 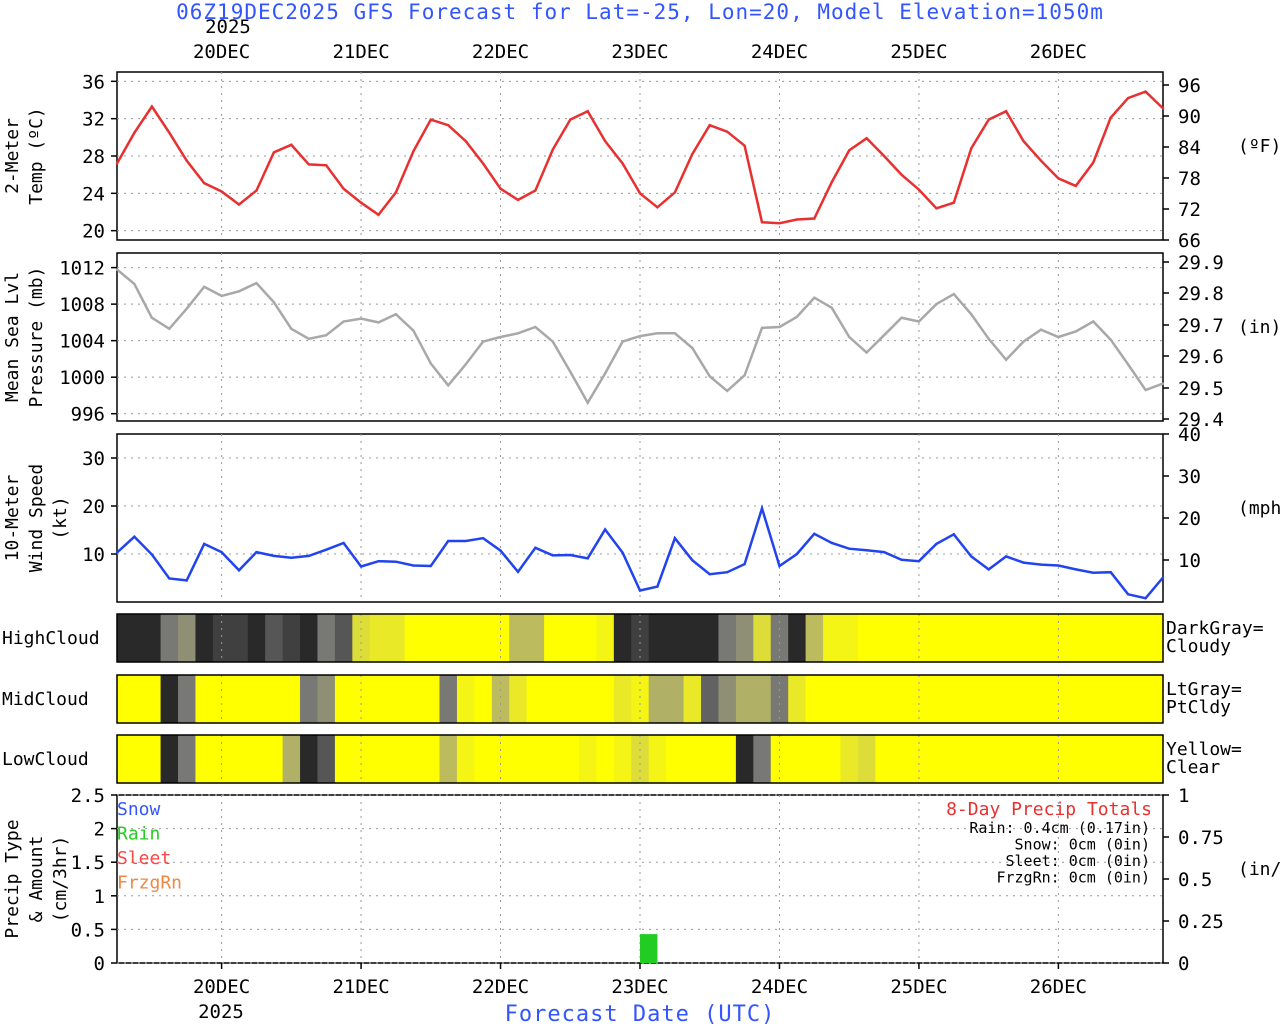 What do you see at coordinates (12, 517) in the screenshot?
I see `wind-ylabel: 10-Meter` at bounding box center [12, 517].